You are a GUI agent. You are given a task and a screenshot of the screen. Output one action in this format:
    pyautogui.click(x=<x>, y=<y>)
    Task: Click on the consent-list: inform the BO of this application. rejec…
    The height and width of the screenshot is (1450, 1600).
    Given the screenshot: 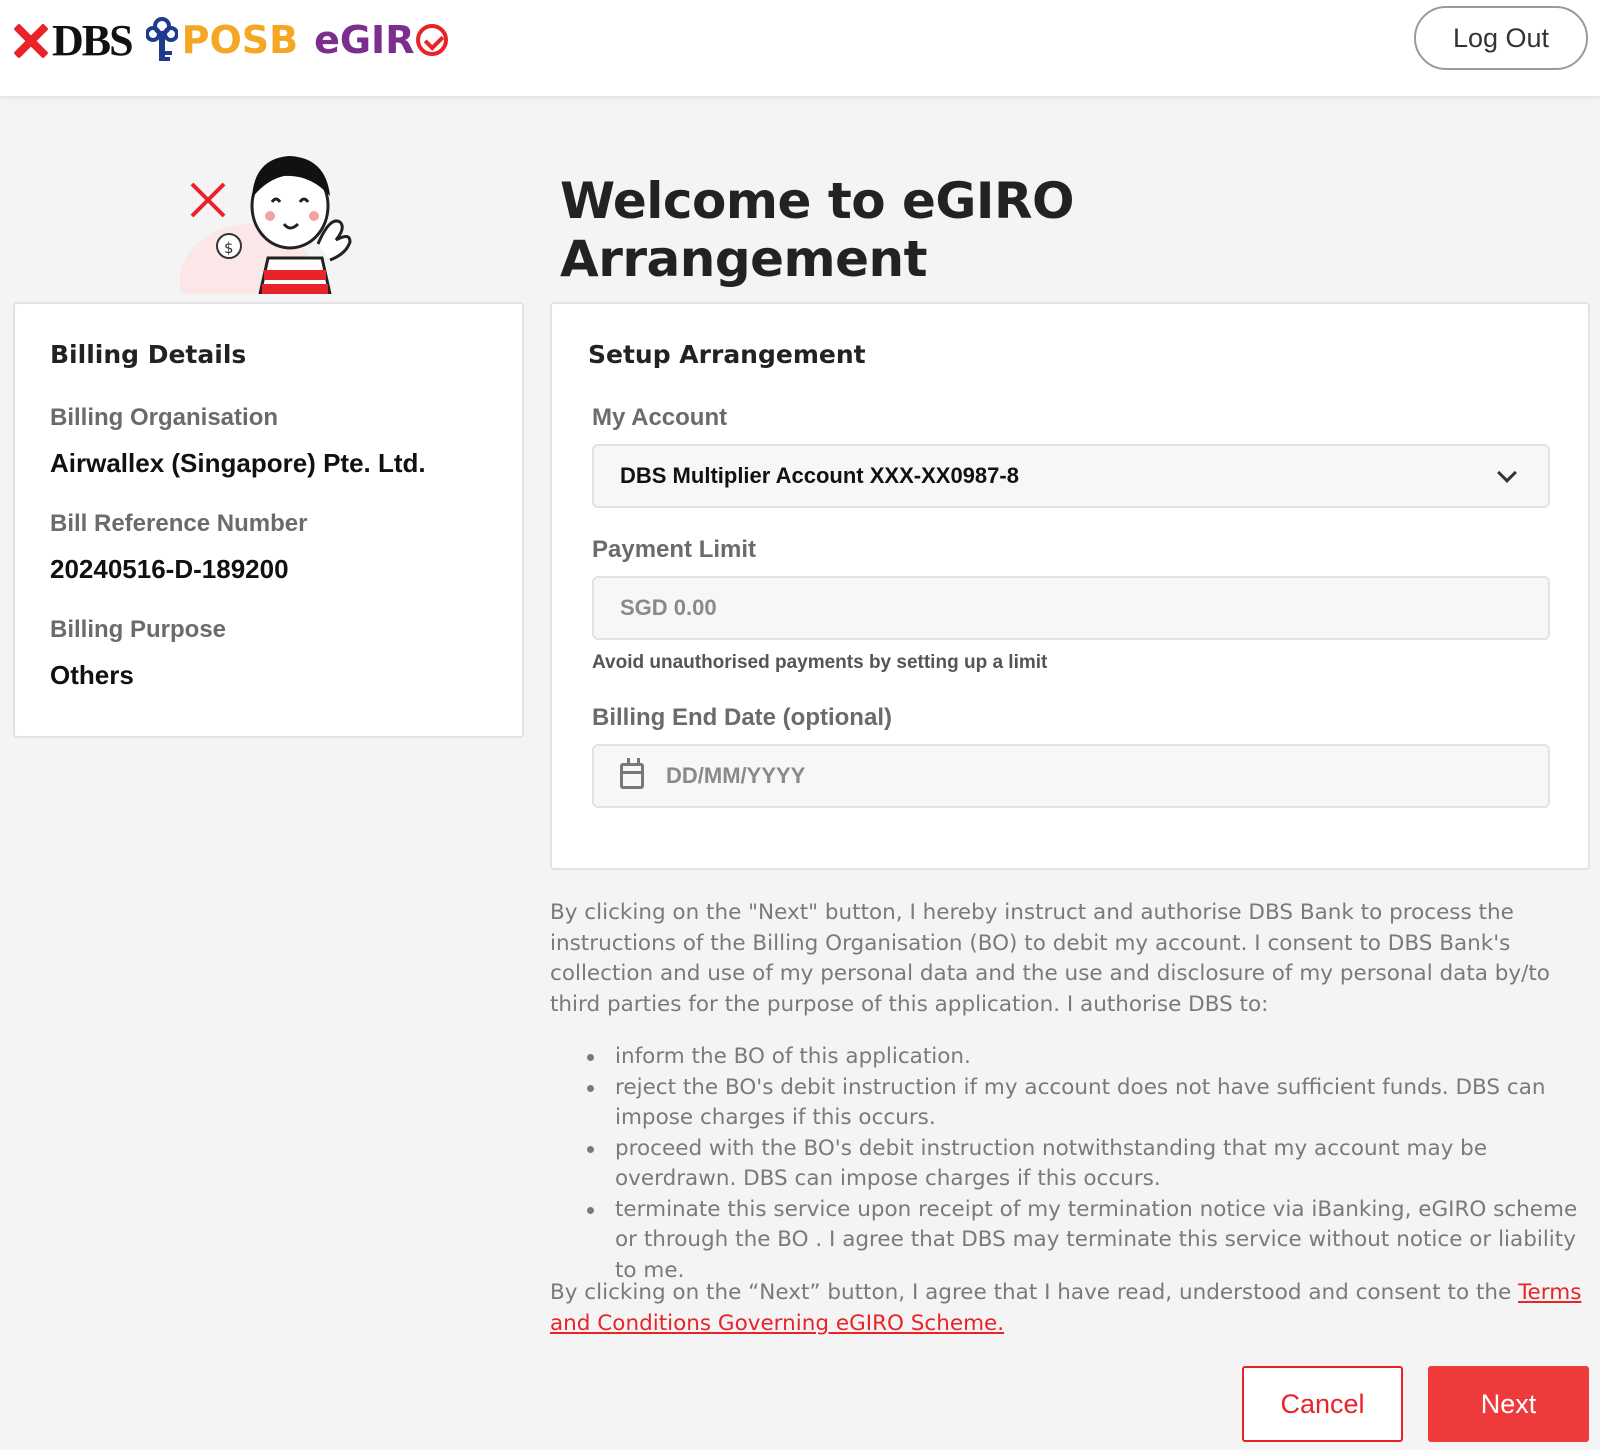 What is the action you would take?
    pyautogui.click(x=1090, y=1164)
    